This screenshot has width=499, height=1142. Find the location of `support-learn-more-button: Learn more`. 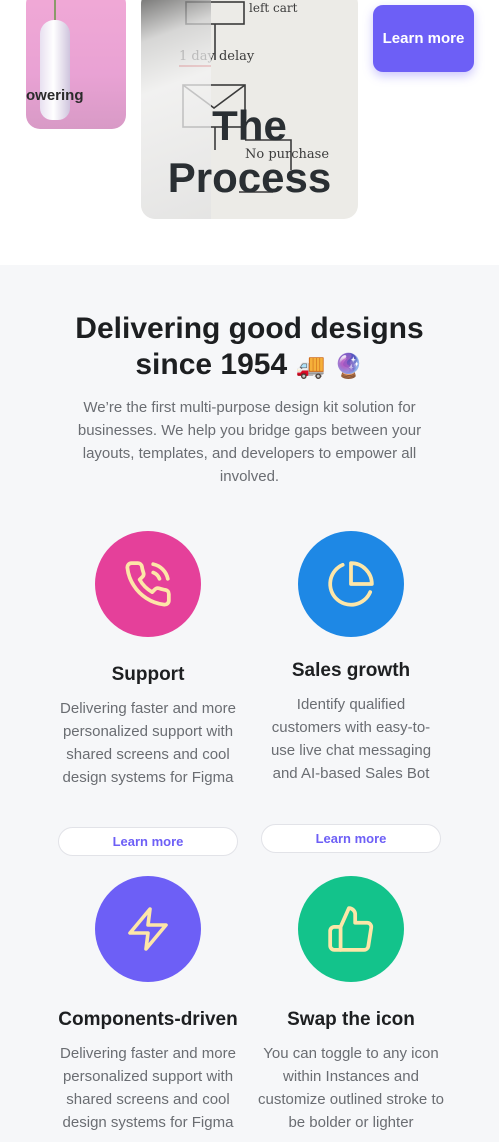

support-learn-more-button: Learn more is located at coordinates (148, 841).